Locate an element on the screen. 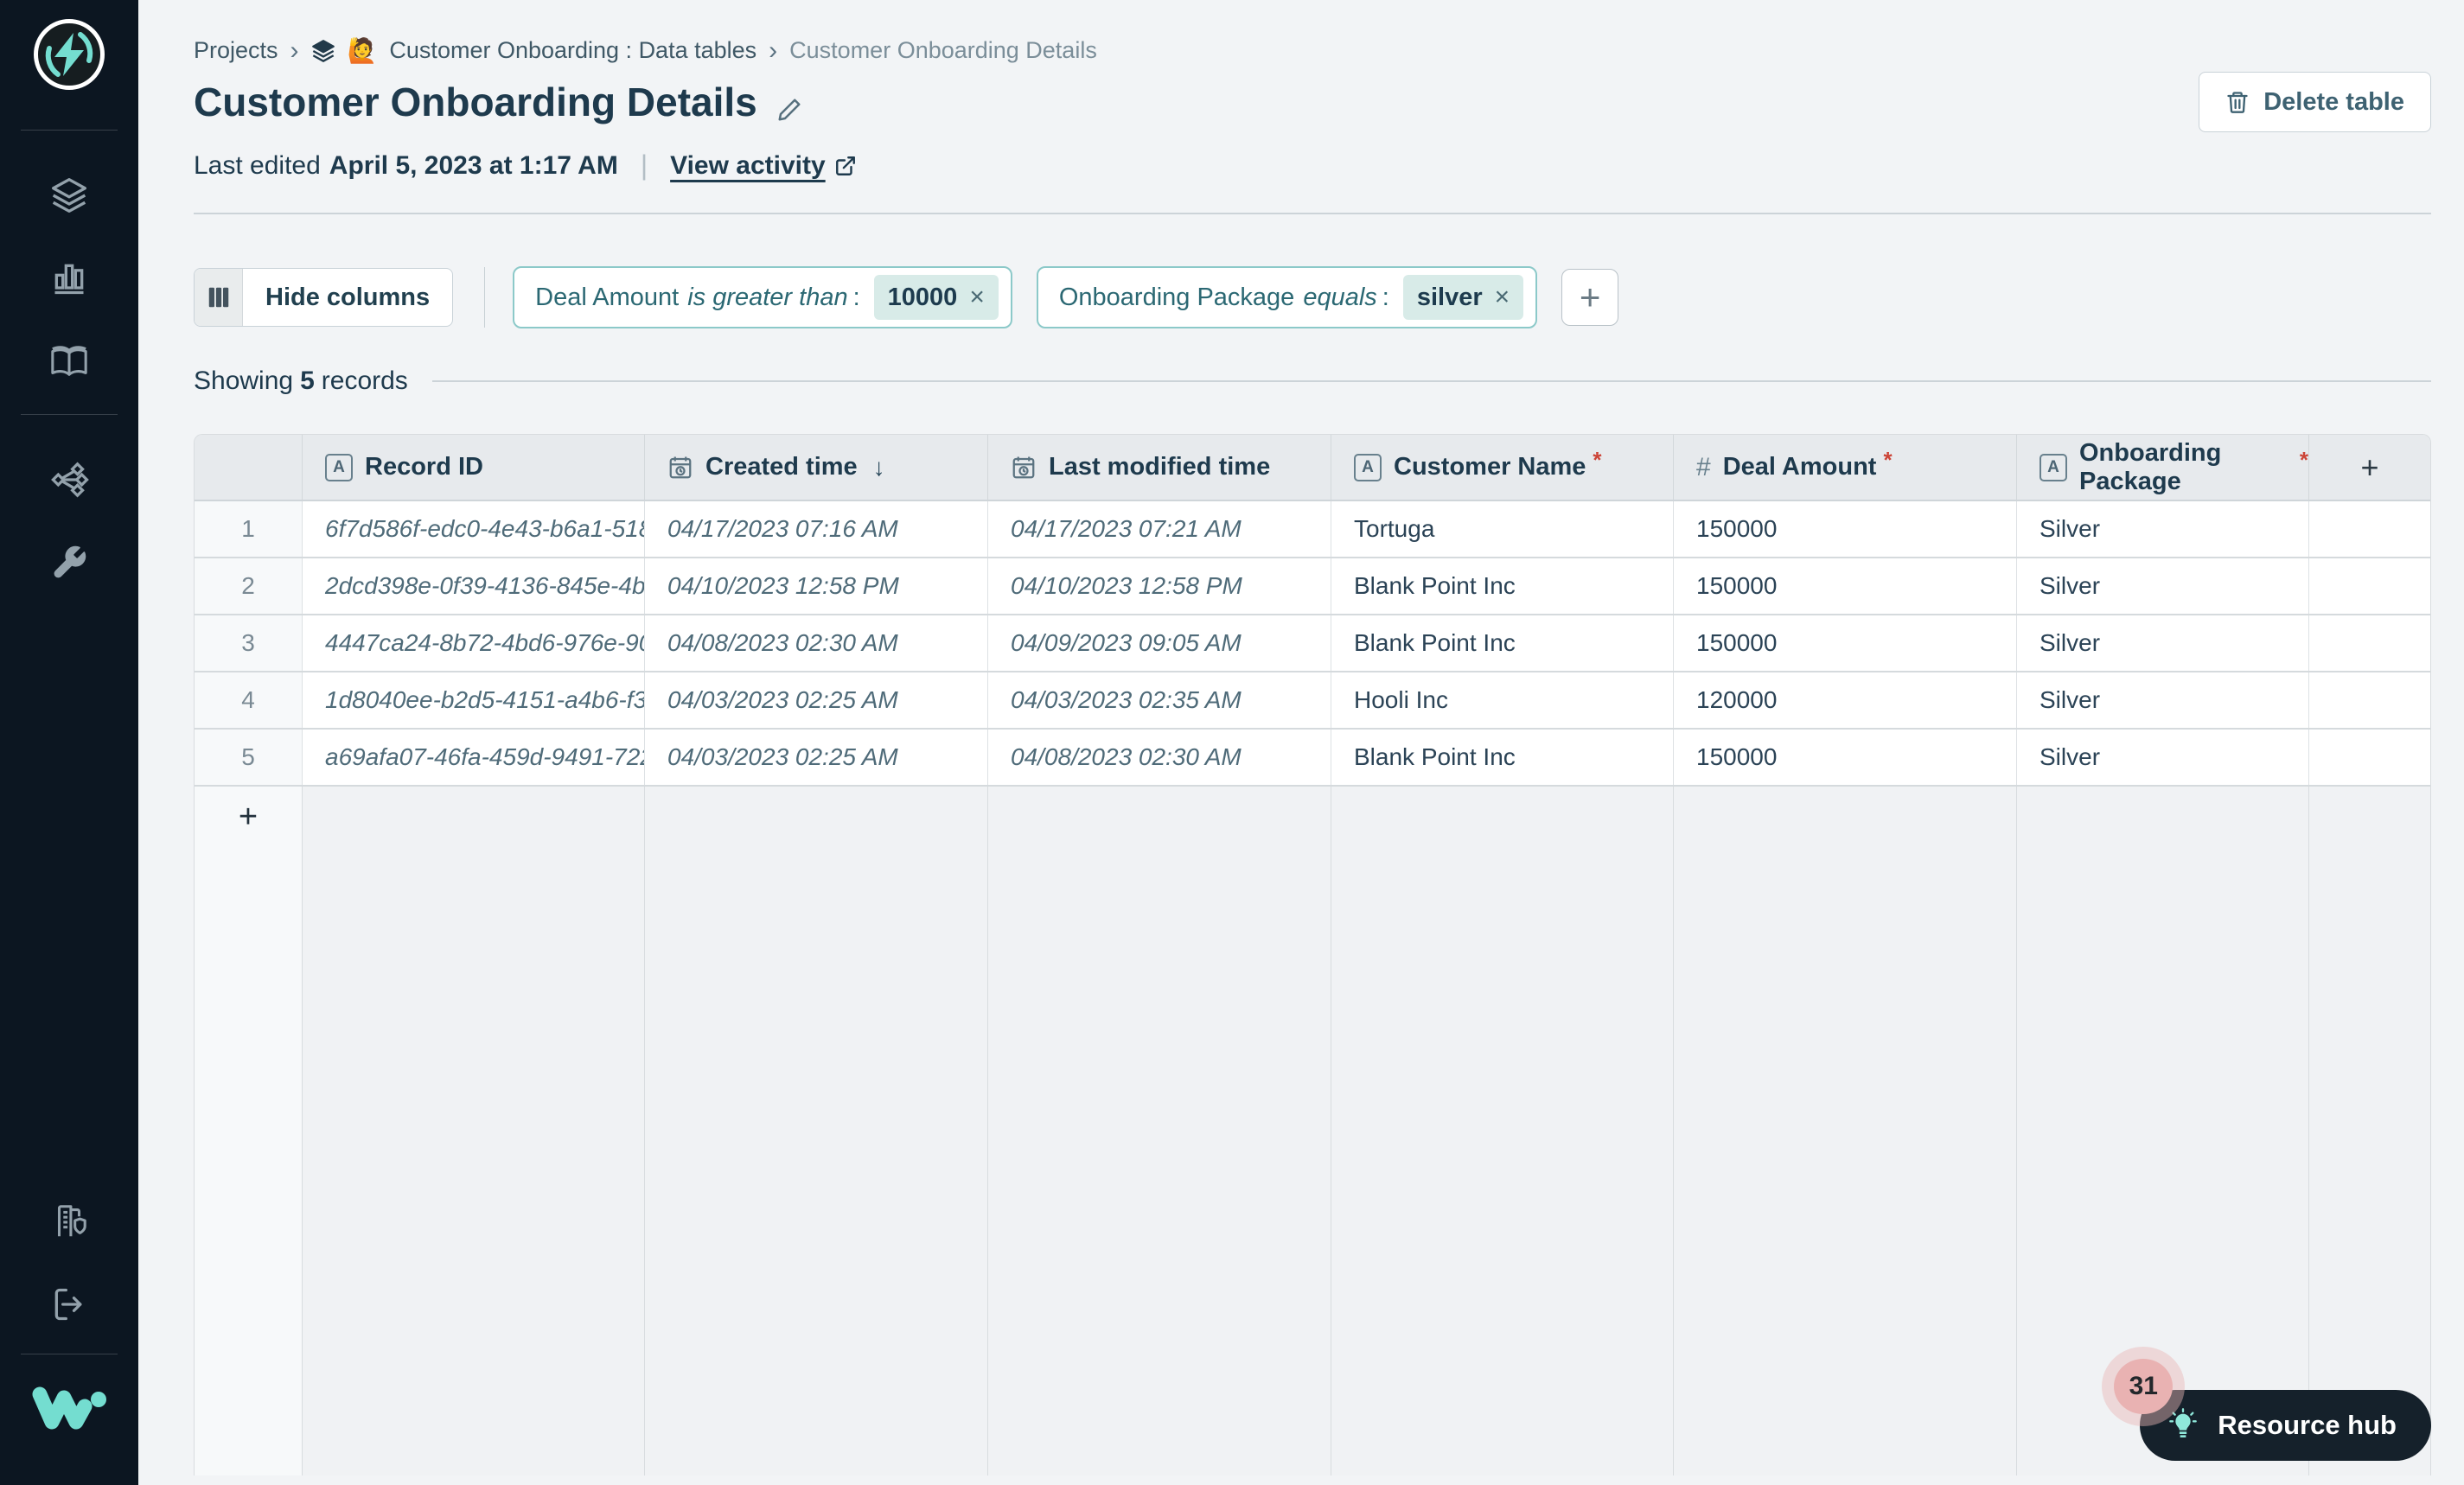 The image size is (2464, 1485). wrench-icon is located at coordinates (70, 561).